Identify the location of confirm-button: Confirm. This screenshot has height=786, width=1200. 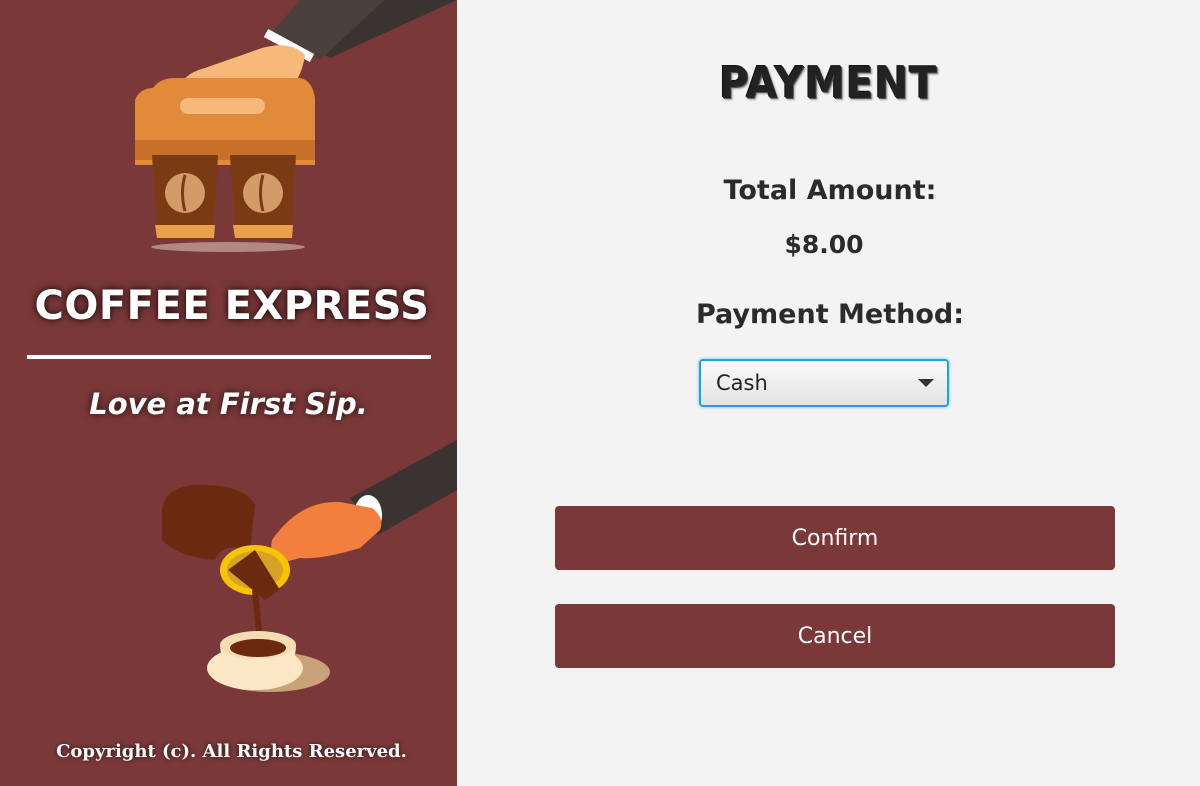
(835, 538).